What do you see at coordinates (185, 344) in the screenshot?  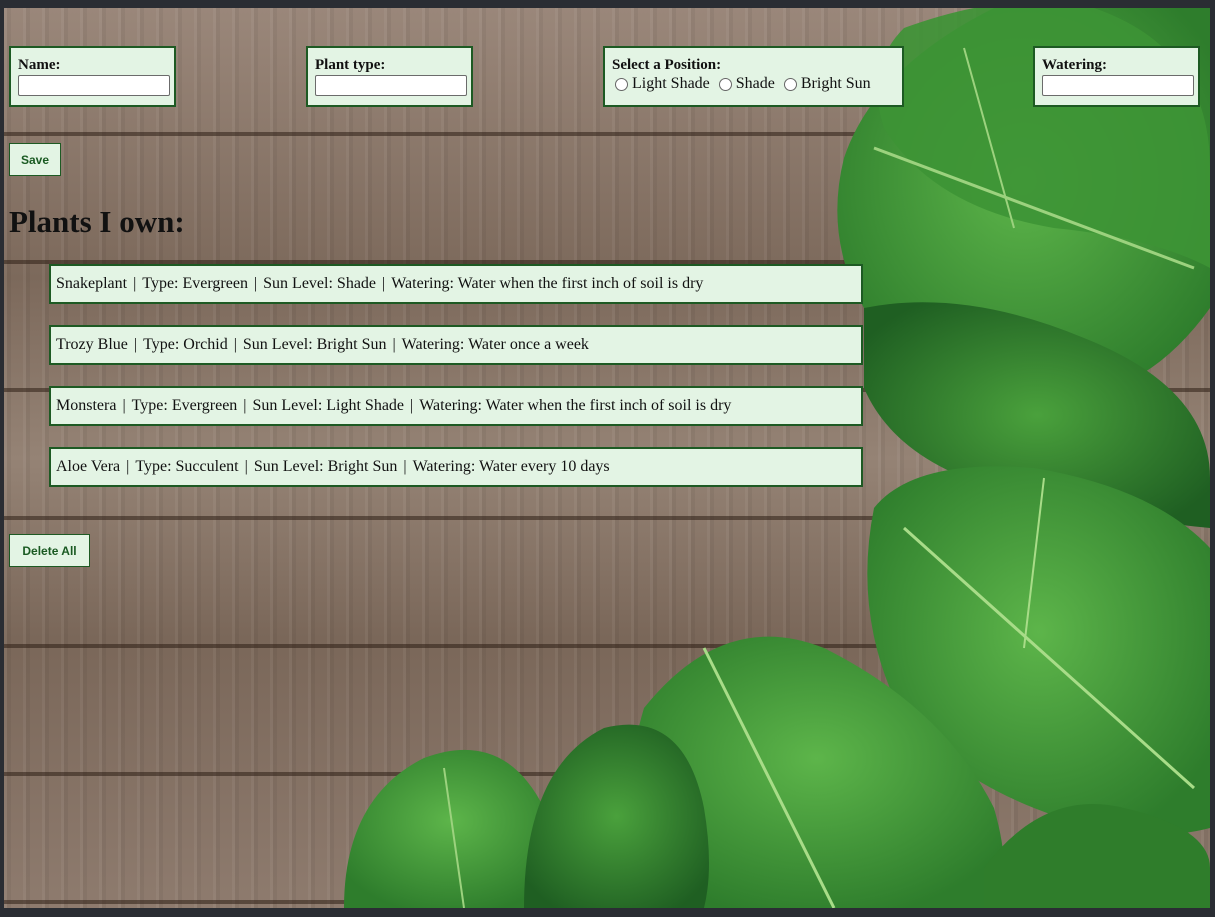 I see `plant-type: Type: Orchid` at bounding box center [185, 344].